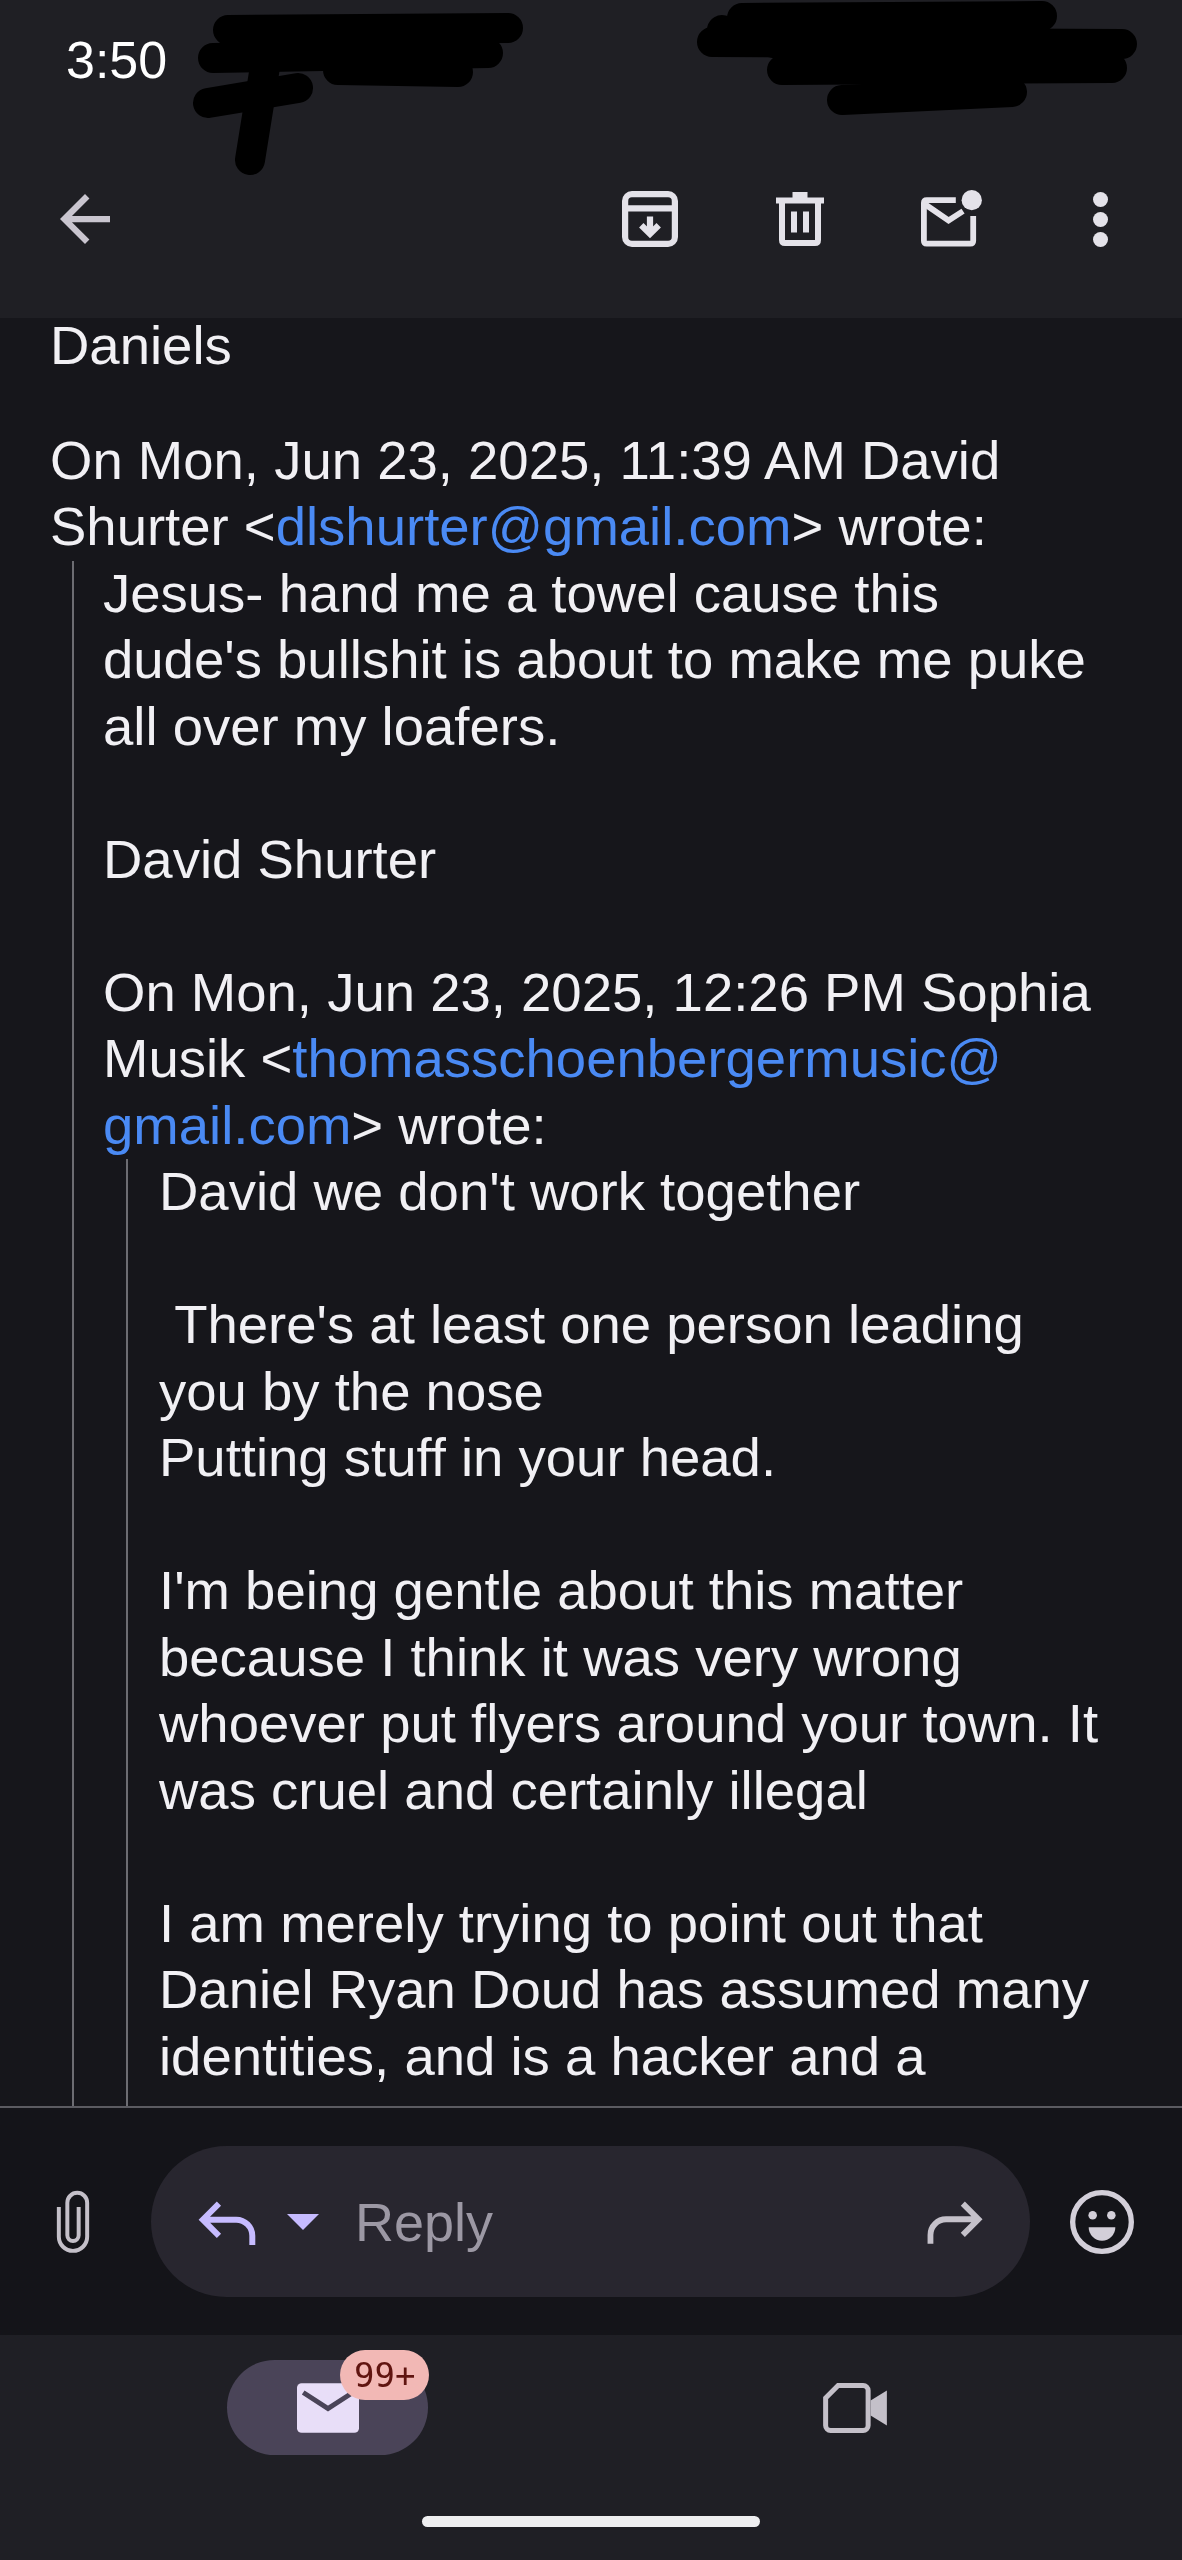  What do you see at coordinates (385, 2375) in the screenshot?
I see `unread-count-badge: 99+` at bounding box center [385, 2375].